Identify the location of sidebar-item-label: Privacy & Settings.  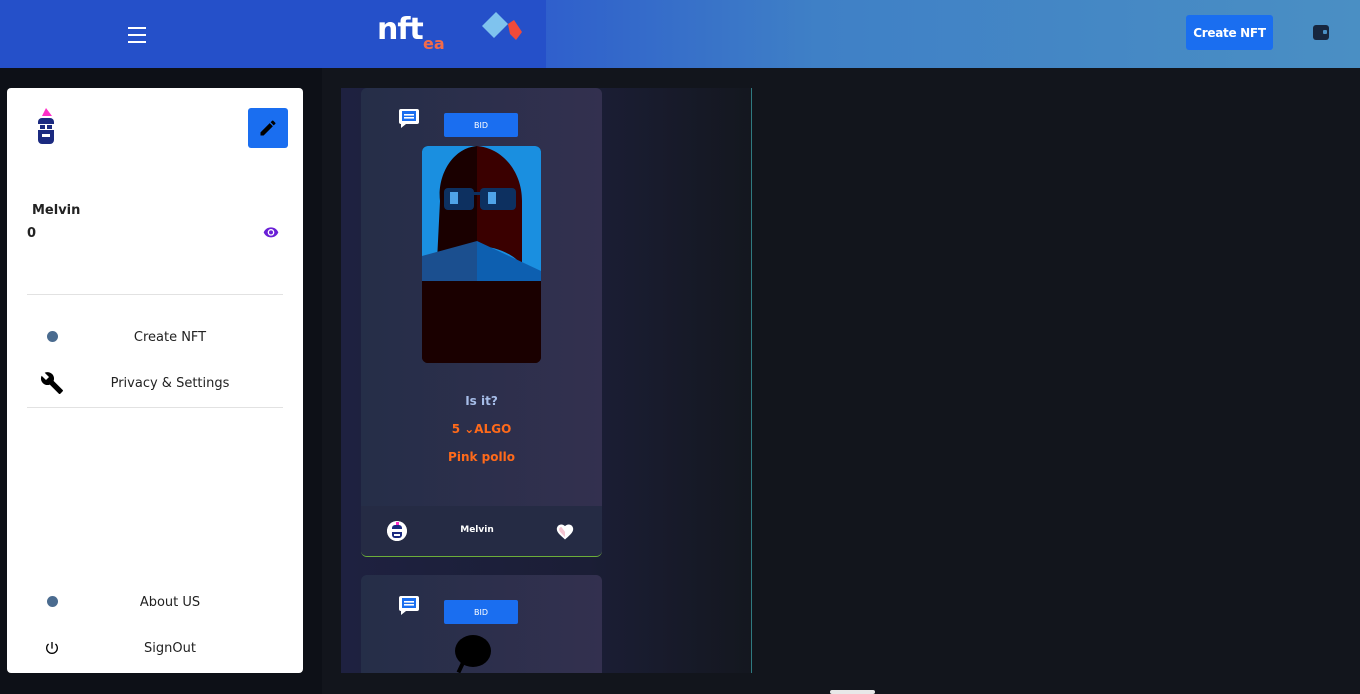
(170, 383).